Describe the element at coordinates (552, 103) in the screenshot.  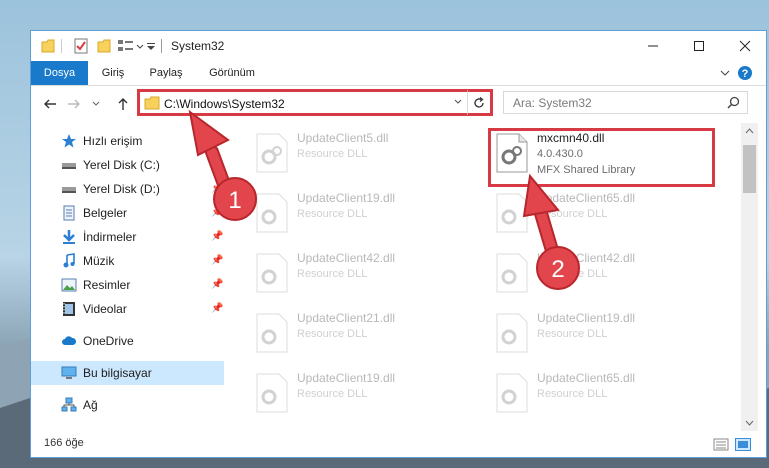
I see `search-placeholder: Ara: System32` at that location.